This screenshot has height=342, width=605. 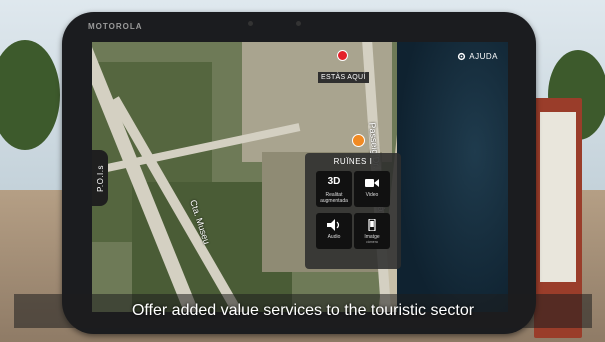 I want to click on sensor-icon, so click(x=298, y=23).